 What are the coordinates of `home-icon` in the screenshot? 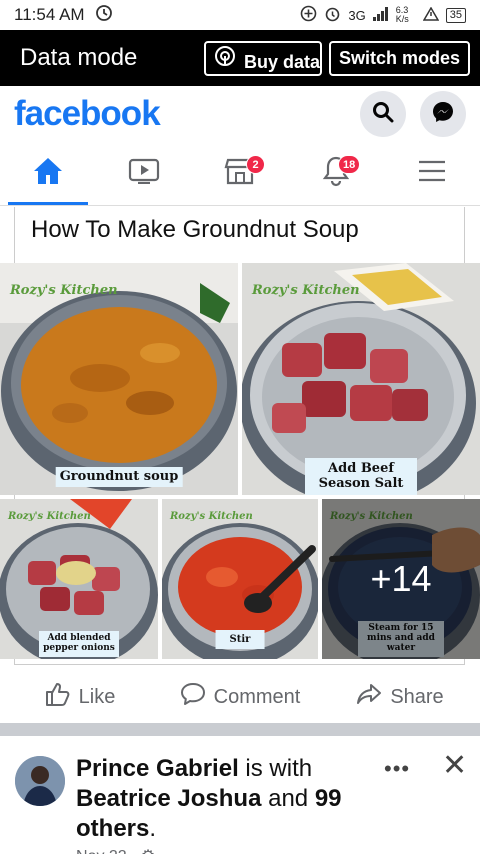 It's located at (48, 173).